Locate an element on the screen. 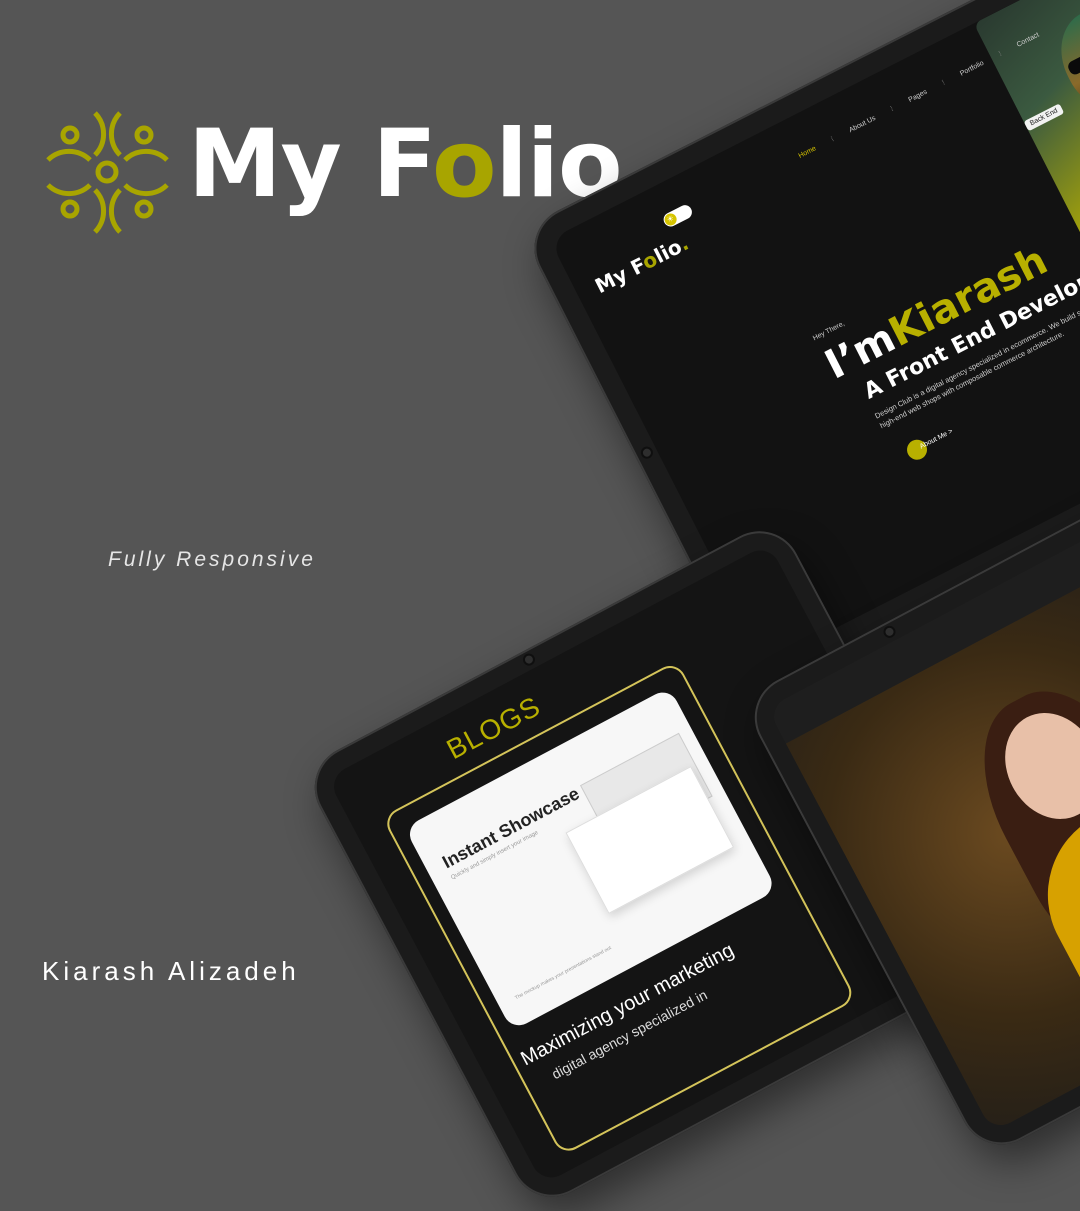 This screenshot has height=1211, width=1080. brand-title-accent-o: o is located at coordinates (464, 164).